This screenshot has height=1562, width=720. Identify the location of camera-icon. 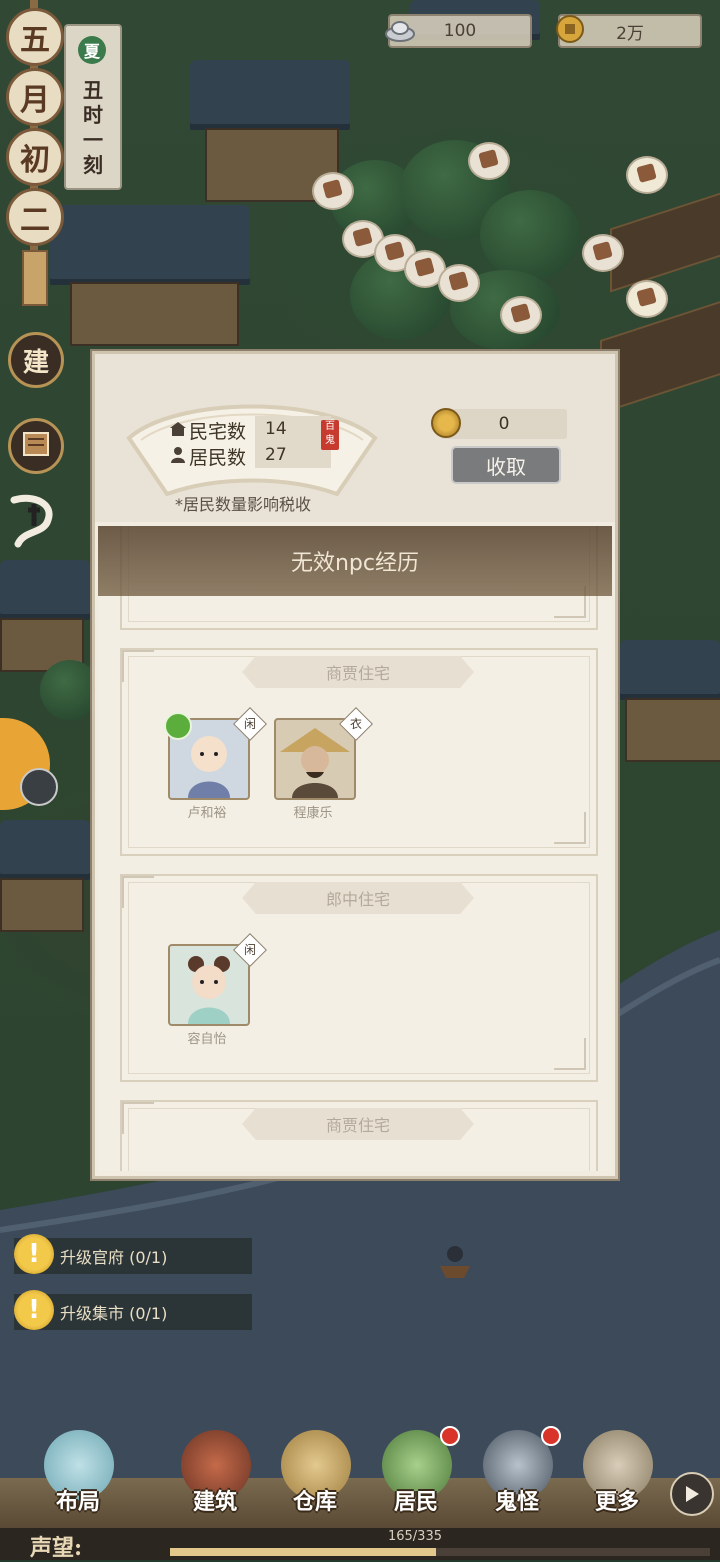
(39, 787).